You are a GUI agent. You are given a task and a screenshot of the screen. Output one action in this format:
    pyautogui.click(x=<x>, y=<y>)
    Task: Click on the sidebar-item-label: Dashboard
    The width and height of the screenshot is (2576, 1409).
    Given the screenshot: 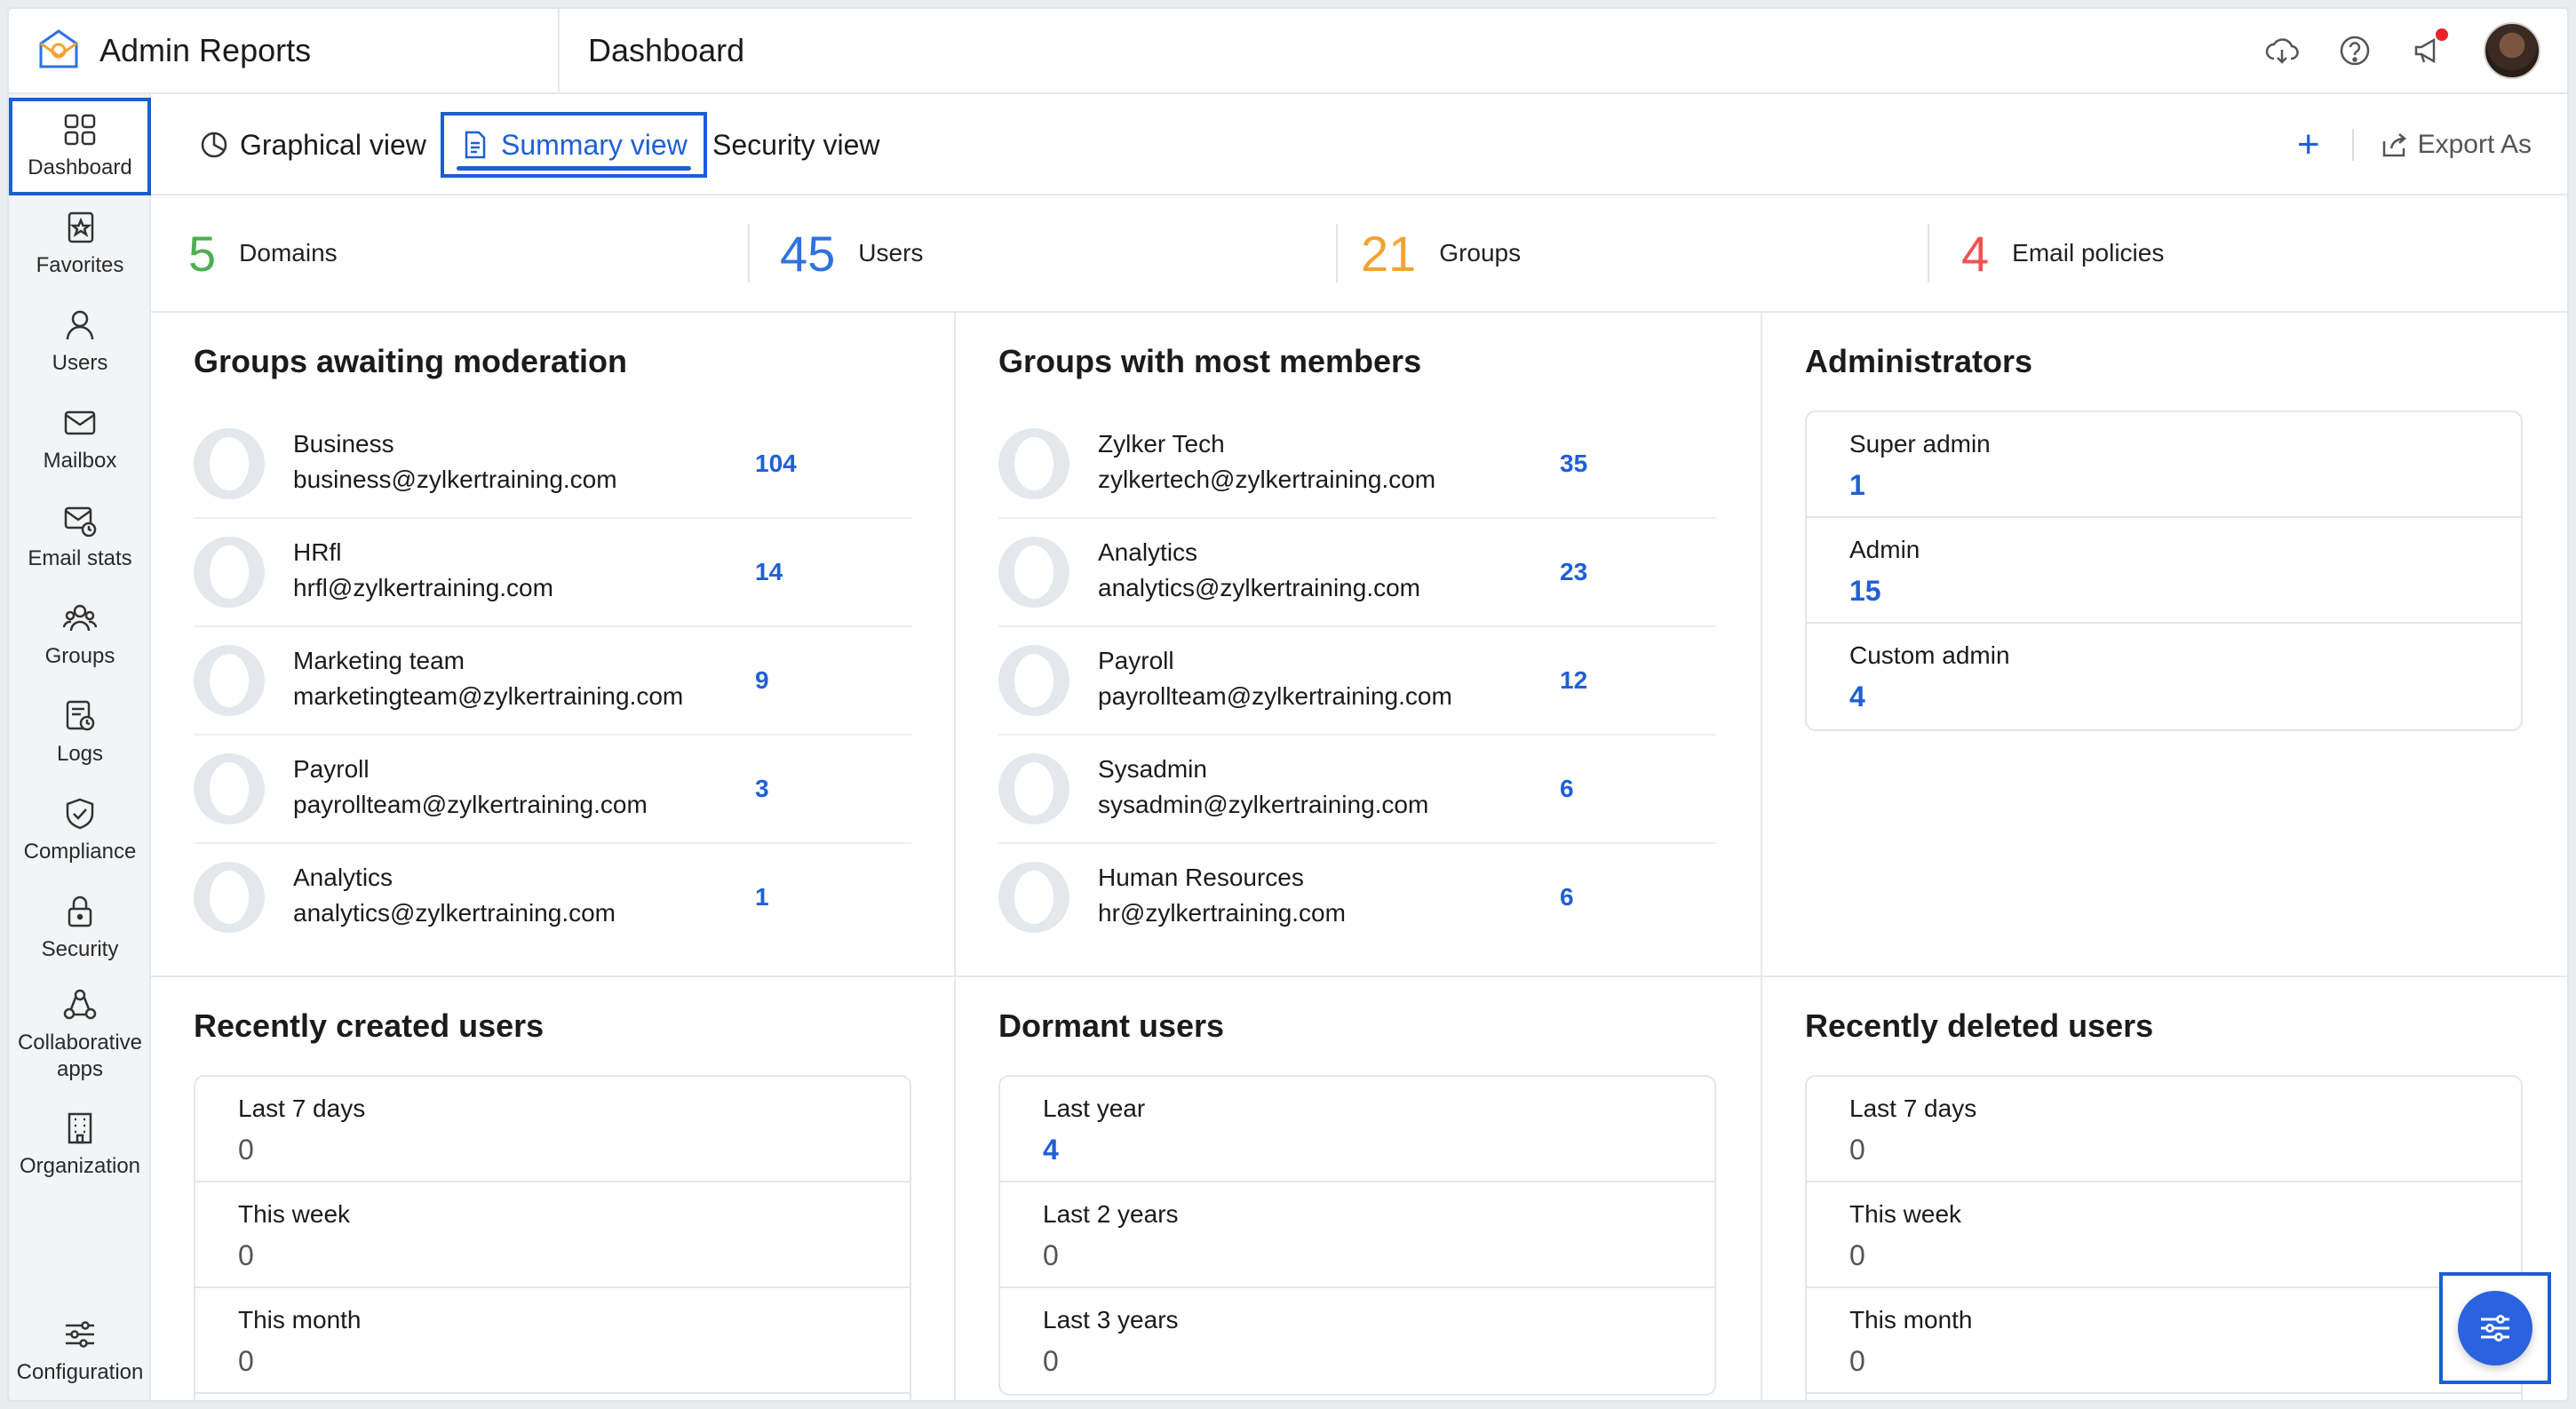 What is the action you would take?
    pyautogui.click(x=80, y=167)
    